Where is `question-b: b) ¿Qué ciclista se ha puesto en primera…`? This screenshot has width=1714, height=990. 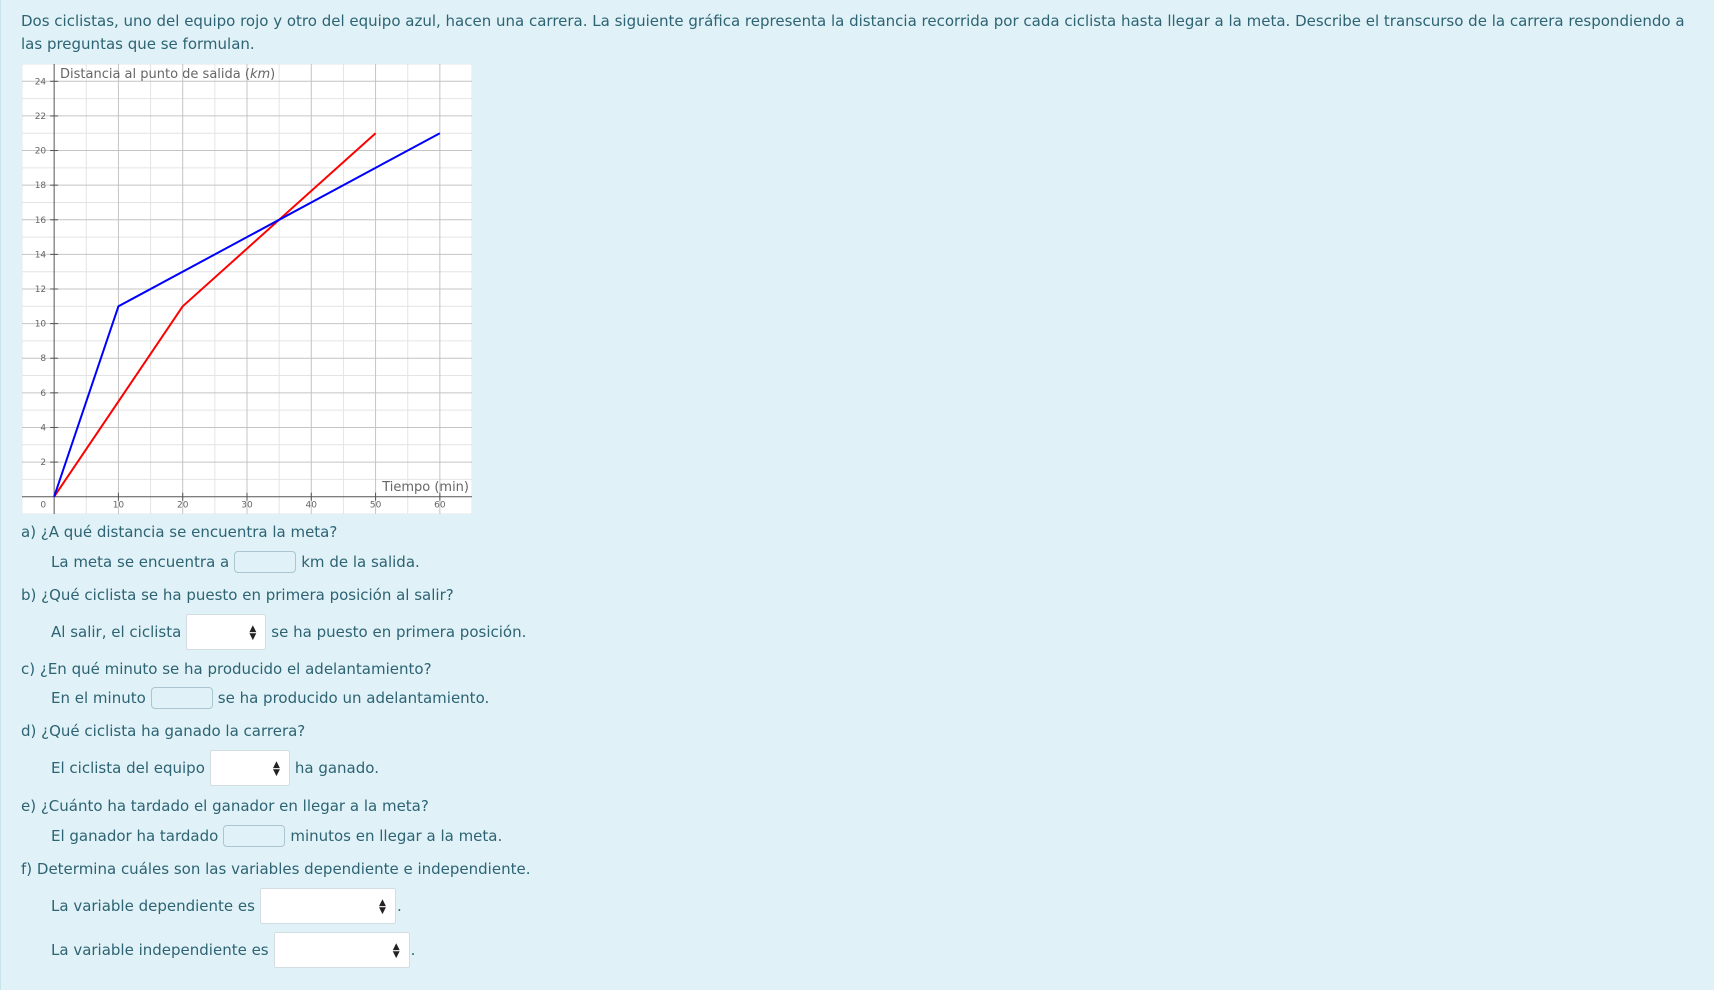
question-b: b) ¿Qué ciclista se ha puesto en primera… is located at coordinates (237, 595).